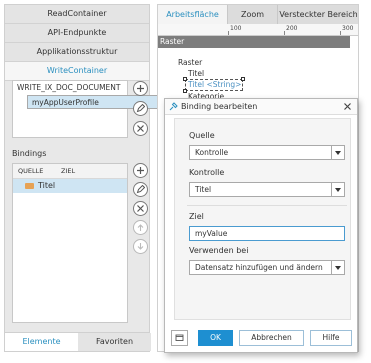  I want to click on tab-elemente: Elemente, so click(41, 342).